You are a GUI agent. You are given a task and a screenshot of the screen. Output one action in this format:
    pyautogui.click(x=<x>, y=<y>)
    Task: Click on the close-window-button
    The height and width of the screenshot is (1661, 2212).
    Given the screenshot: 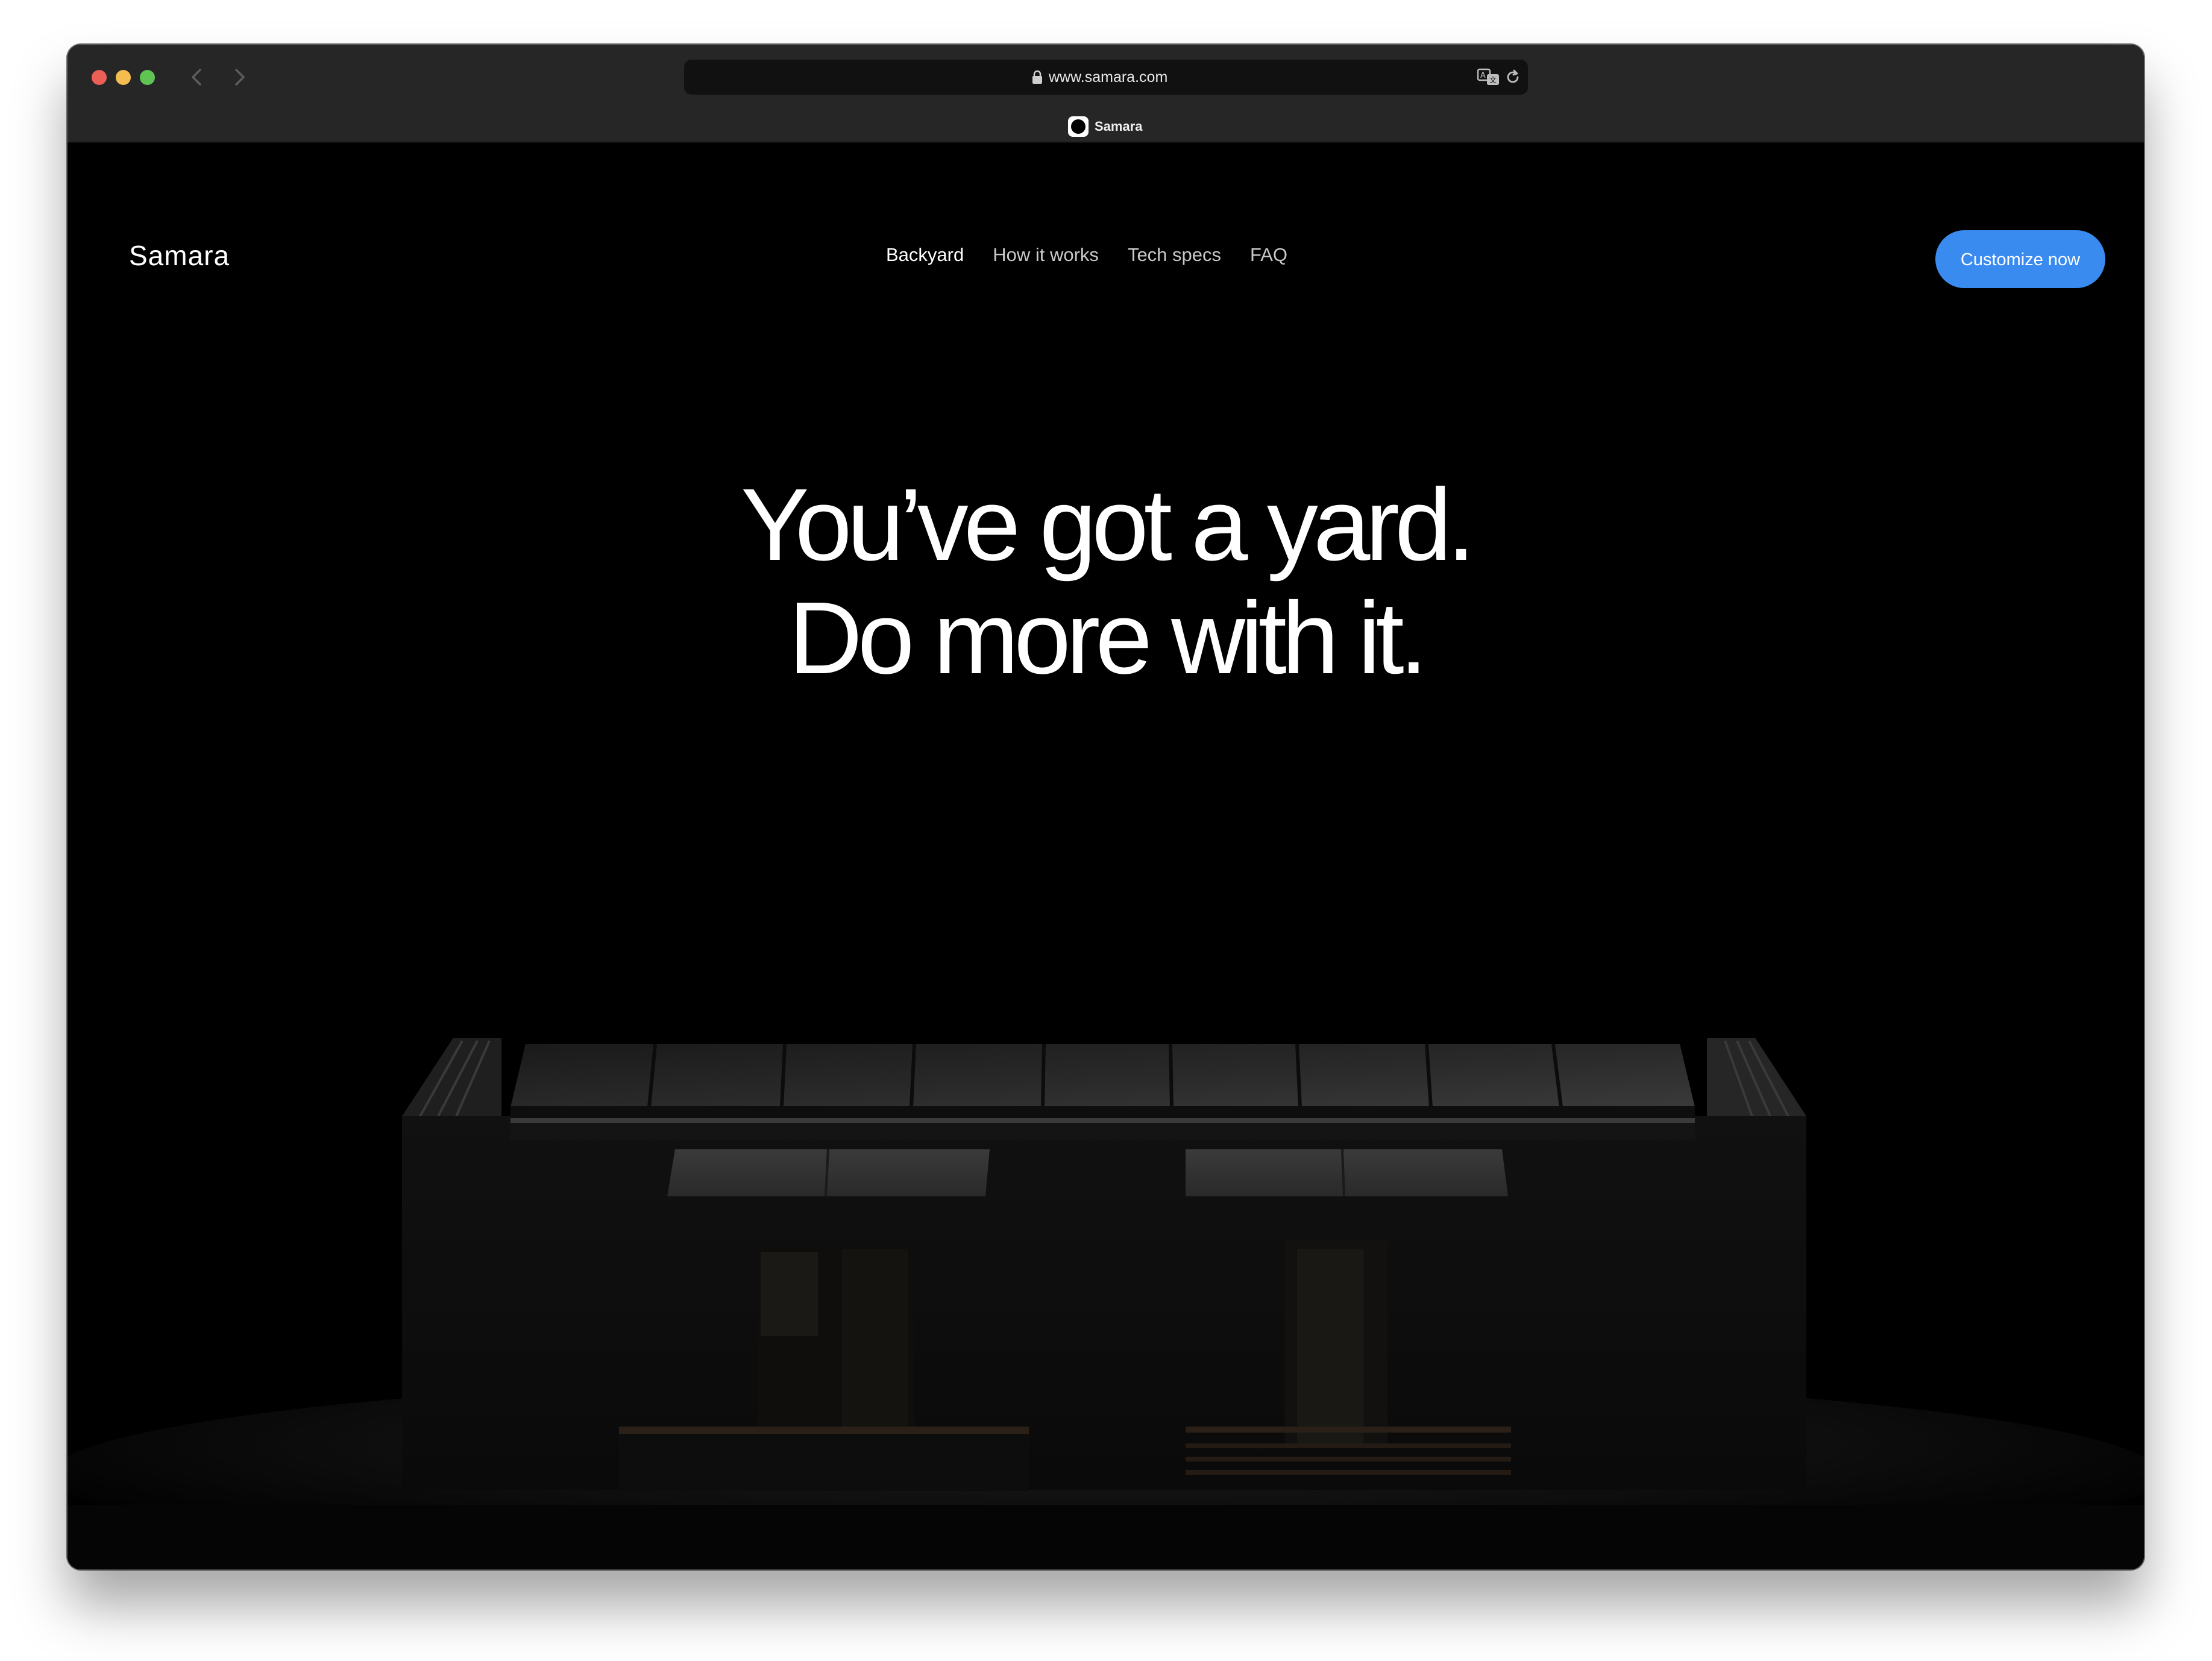 What is the action you would take?
    pyautogui.click(x=100, y=77)
    